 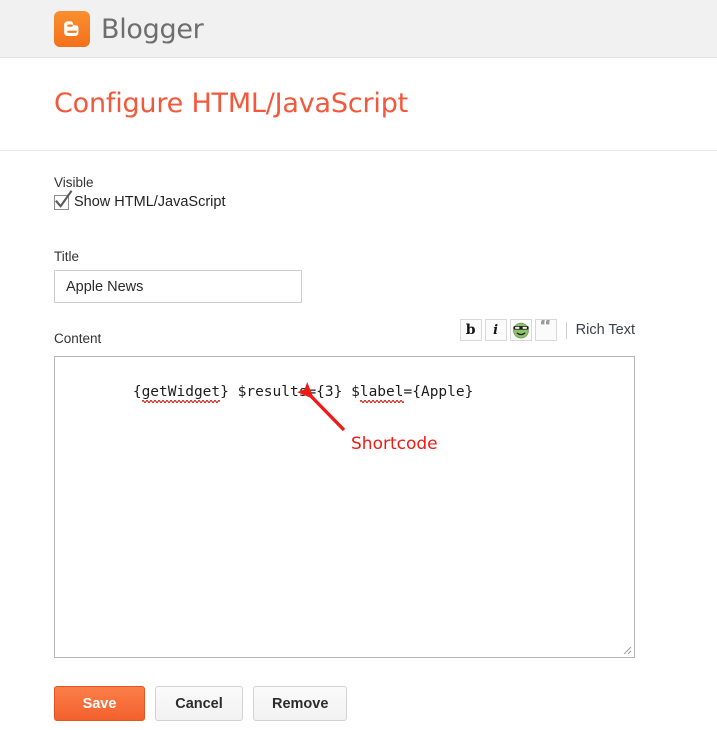 I want to click on blockquote-icon: “, so click(x=545, y=330).